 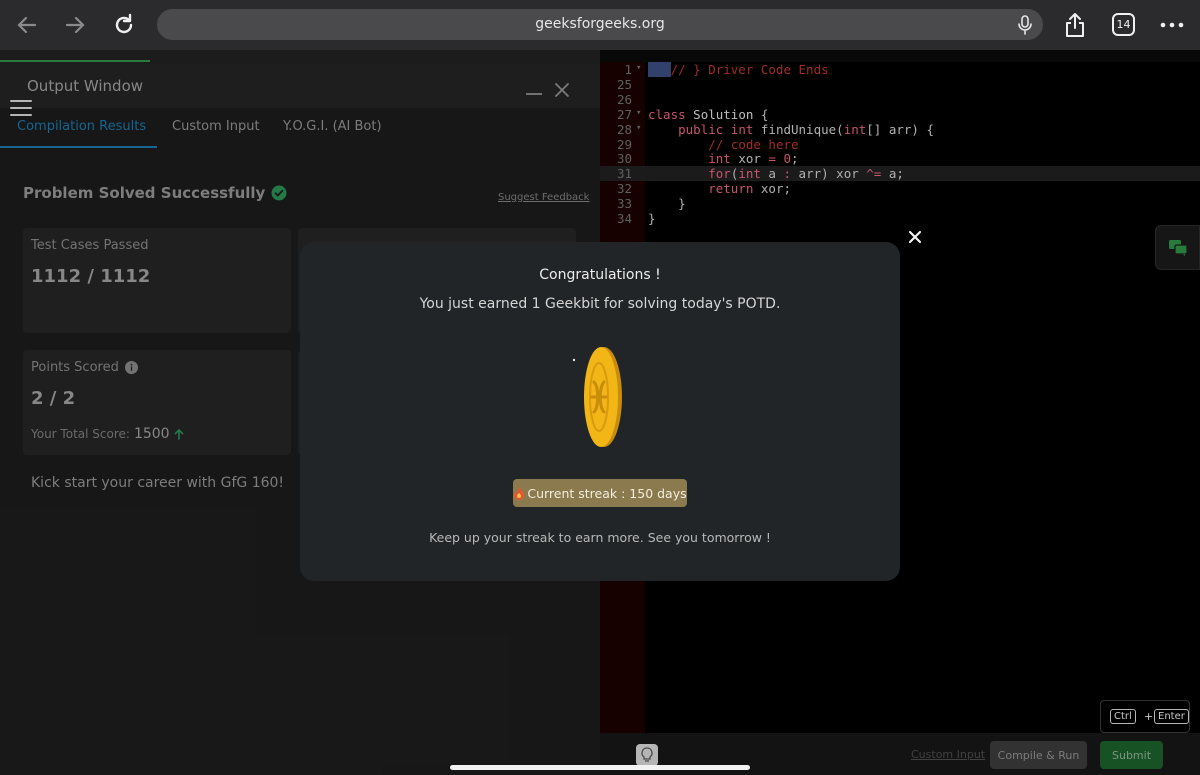 I want to click on reload-button, so click(x=124, y=25).